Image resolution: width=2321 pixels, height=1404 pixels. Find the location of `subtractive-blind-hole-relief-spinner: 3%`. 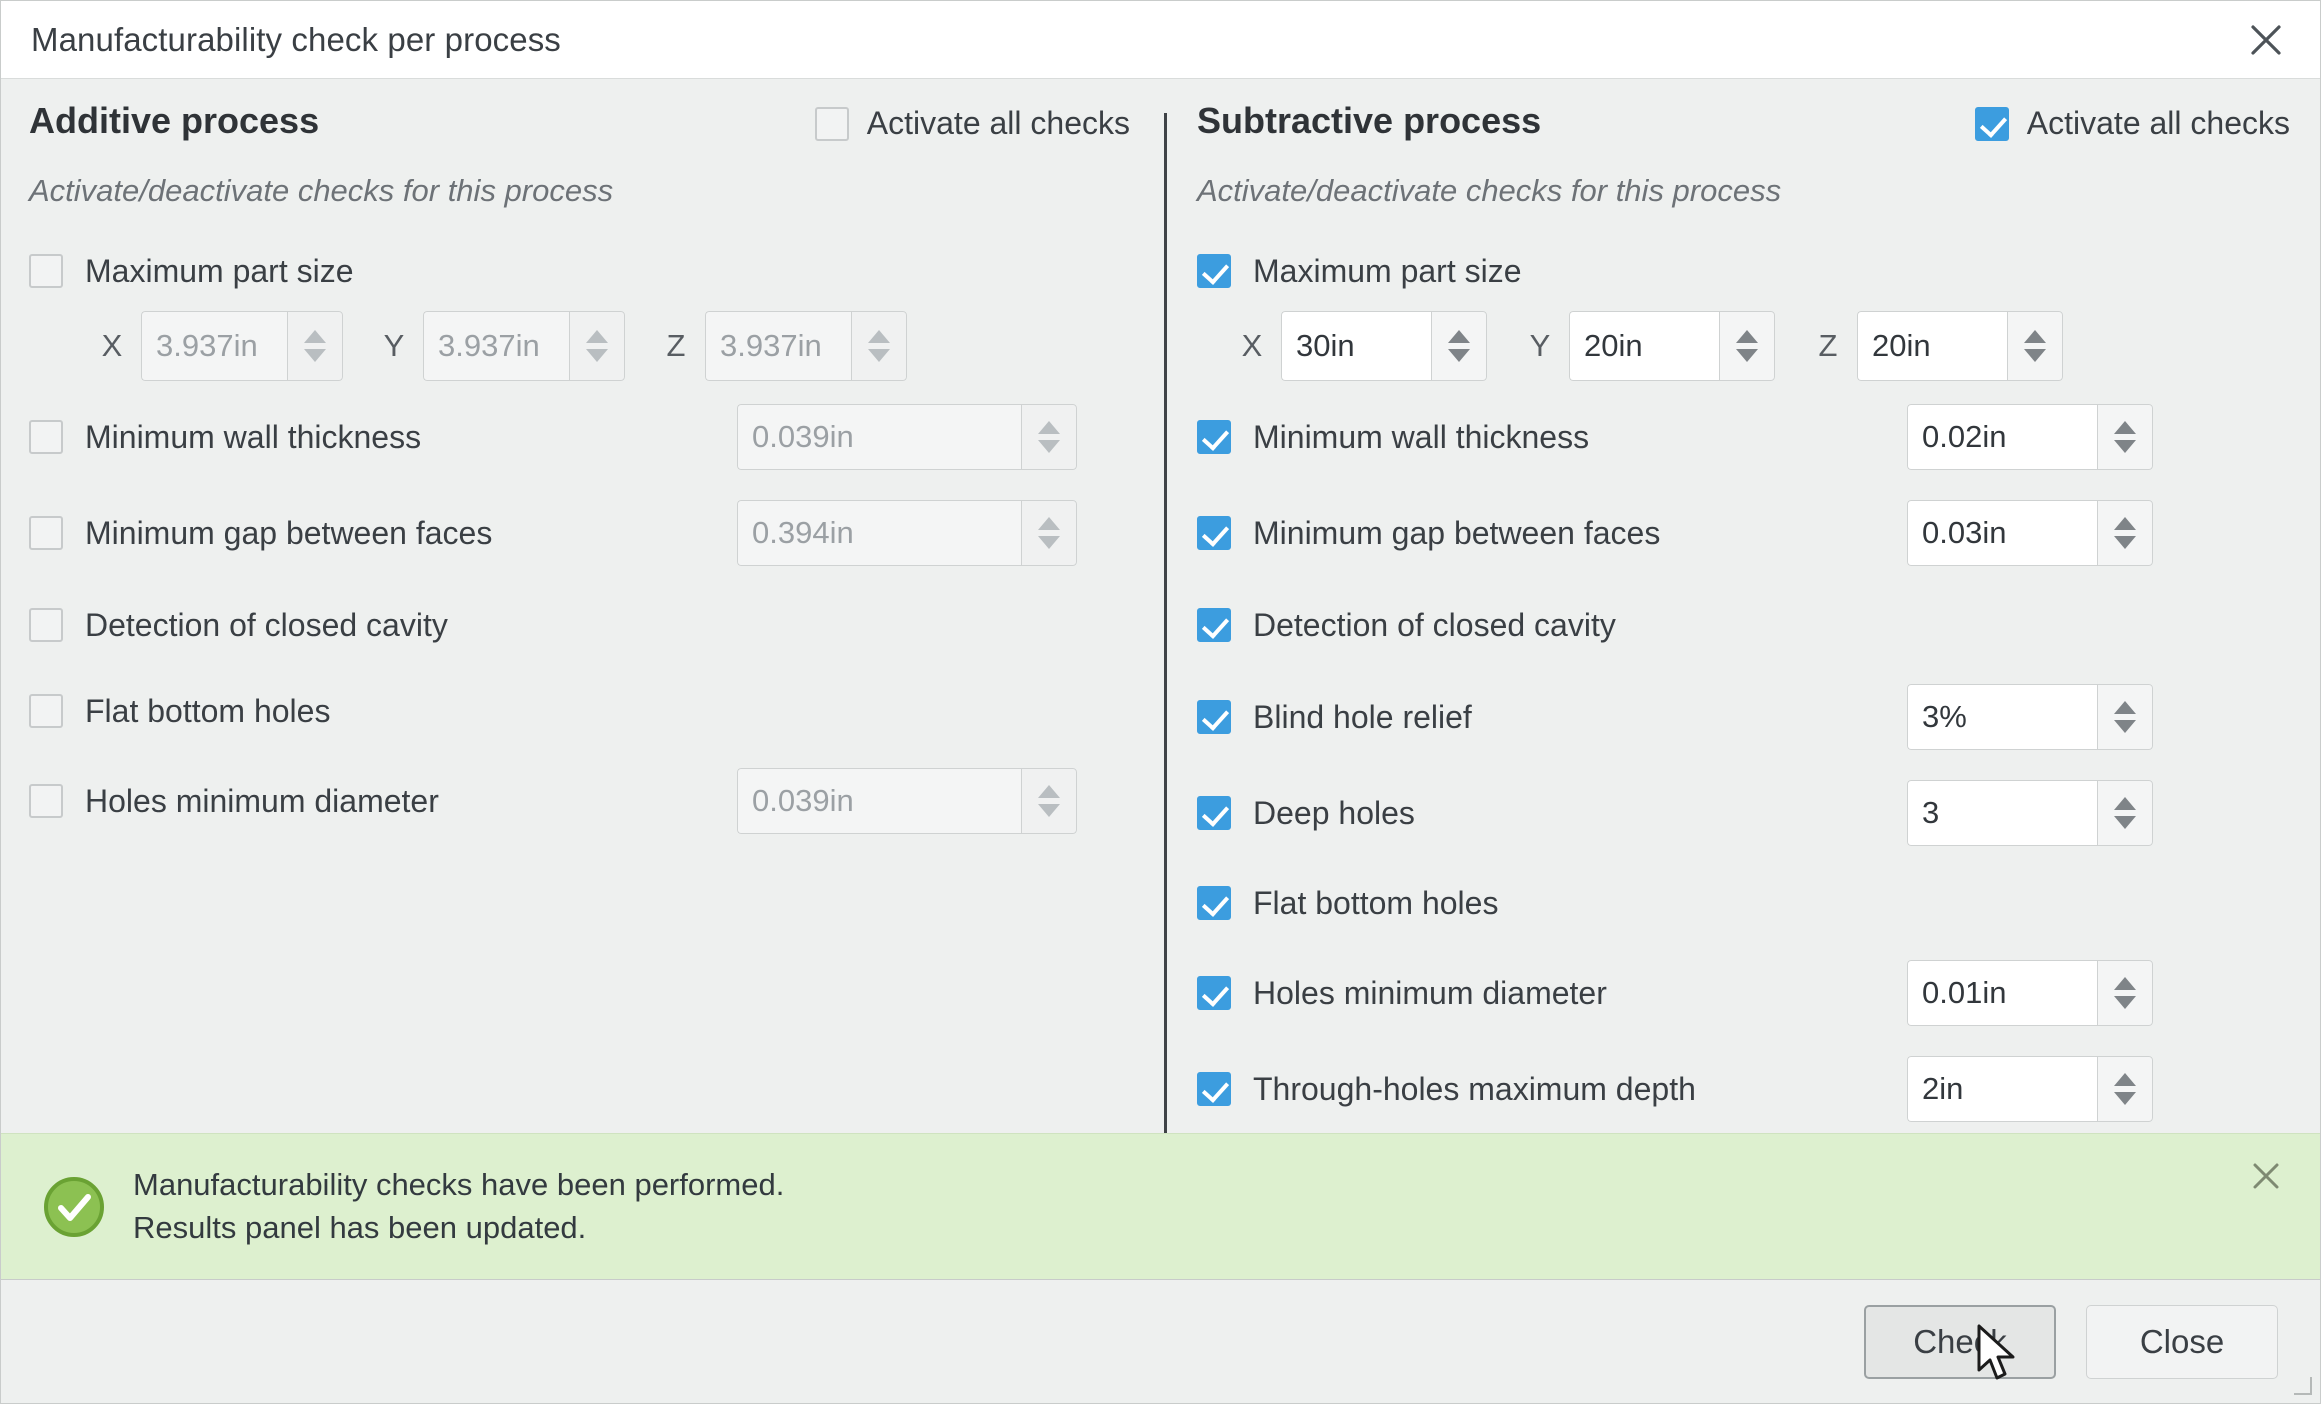

subtractive-blind-hole-relief-spinner: 3% is located at coordinates (2030, 717).